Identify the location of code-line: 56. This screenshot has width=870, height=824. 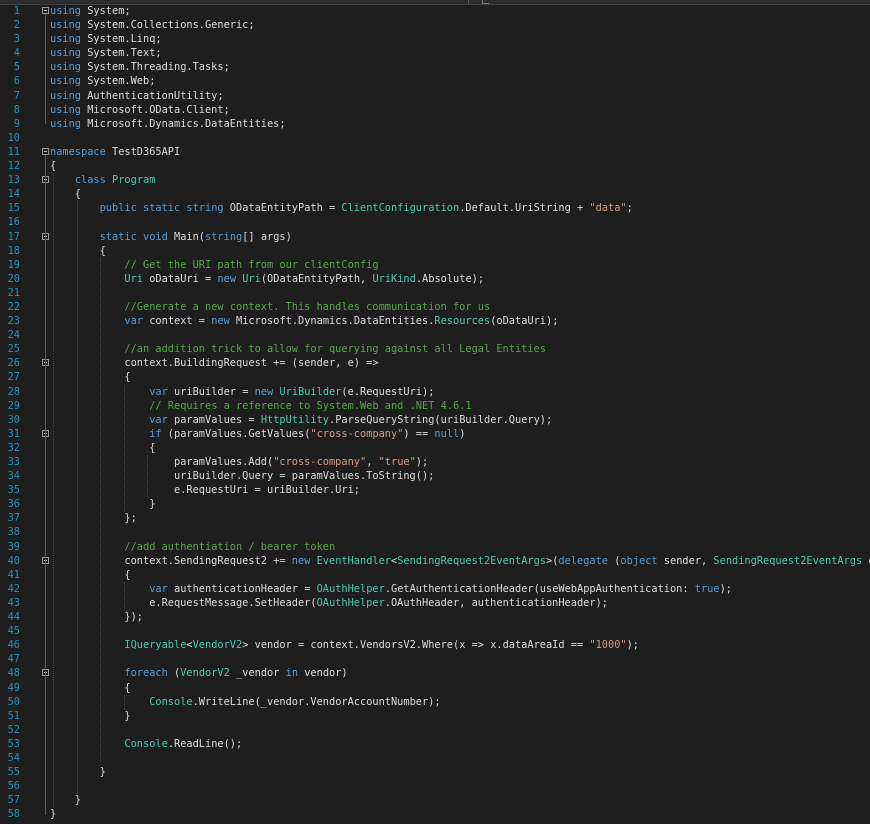
(435, 786).